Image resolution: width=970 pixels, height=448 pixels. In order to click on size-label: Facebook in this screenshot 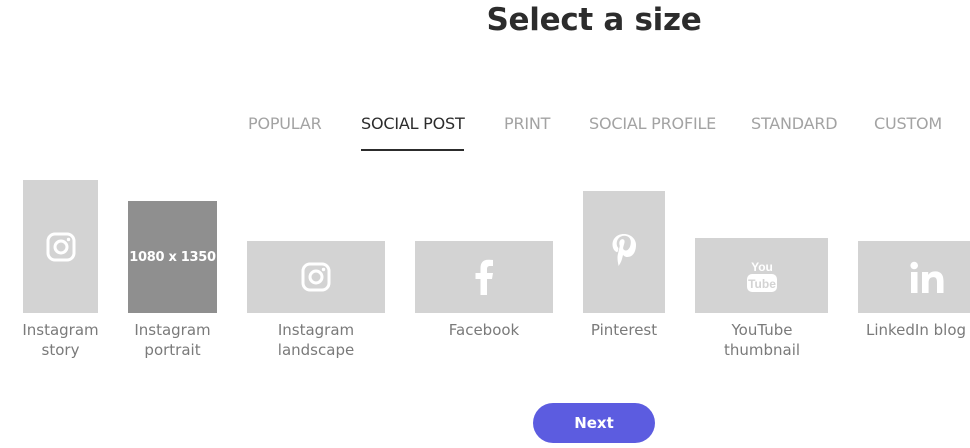, I will do `click(484, 330)`.